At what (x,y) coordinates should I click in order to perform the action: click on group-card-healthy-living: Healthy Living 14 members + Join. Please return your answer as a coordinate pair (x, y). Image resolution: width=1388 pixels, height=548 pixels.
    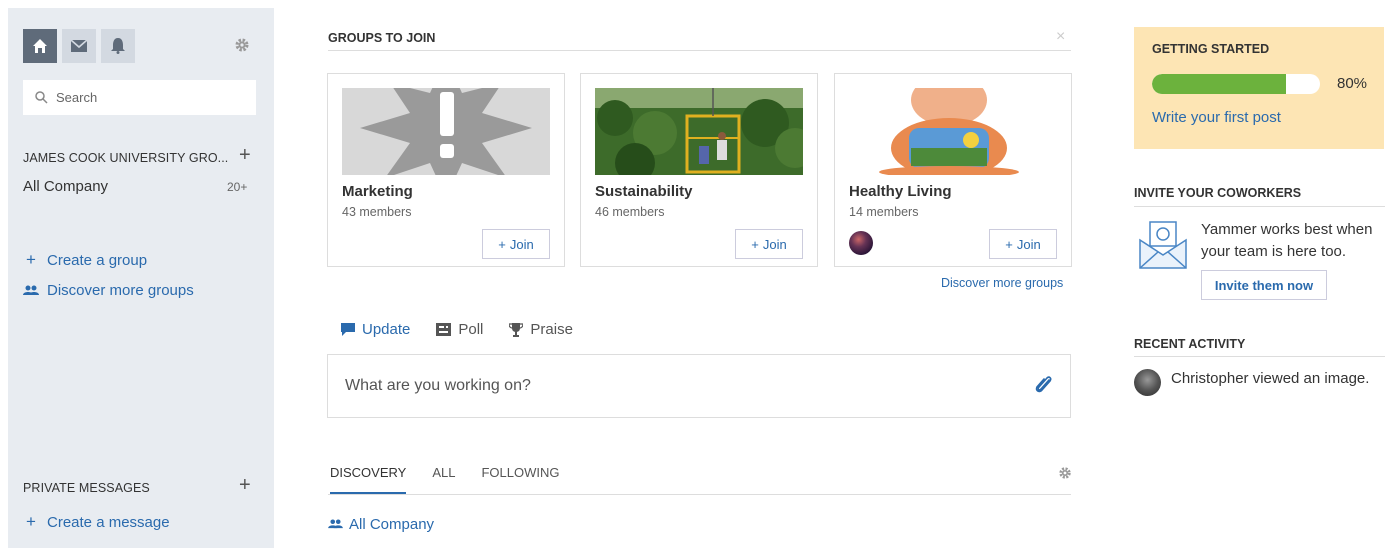
    Looking at the image, I should click on (953, 170).